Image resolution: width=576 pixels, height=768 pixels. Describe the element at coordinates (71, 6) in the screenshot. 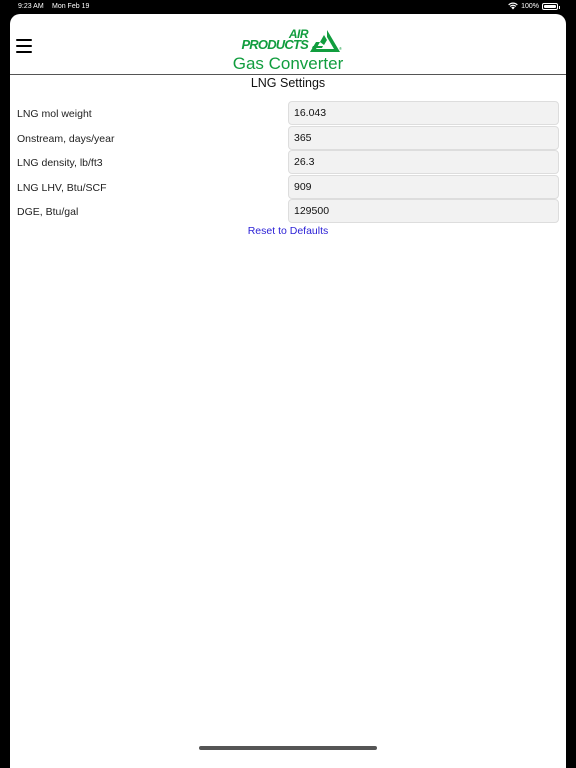

I see `status-date: Mon Feb 19` at that location.